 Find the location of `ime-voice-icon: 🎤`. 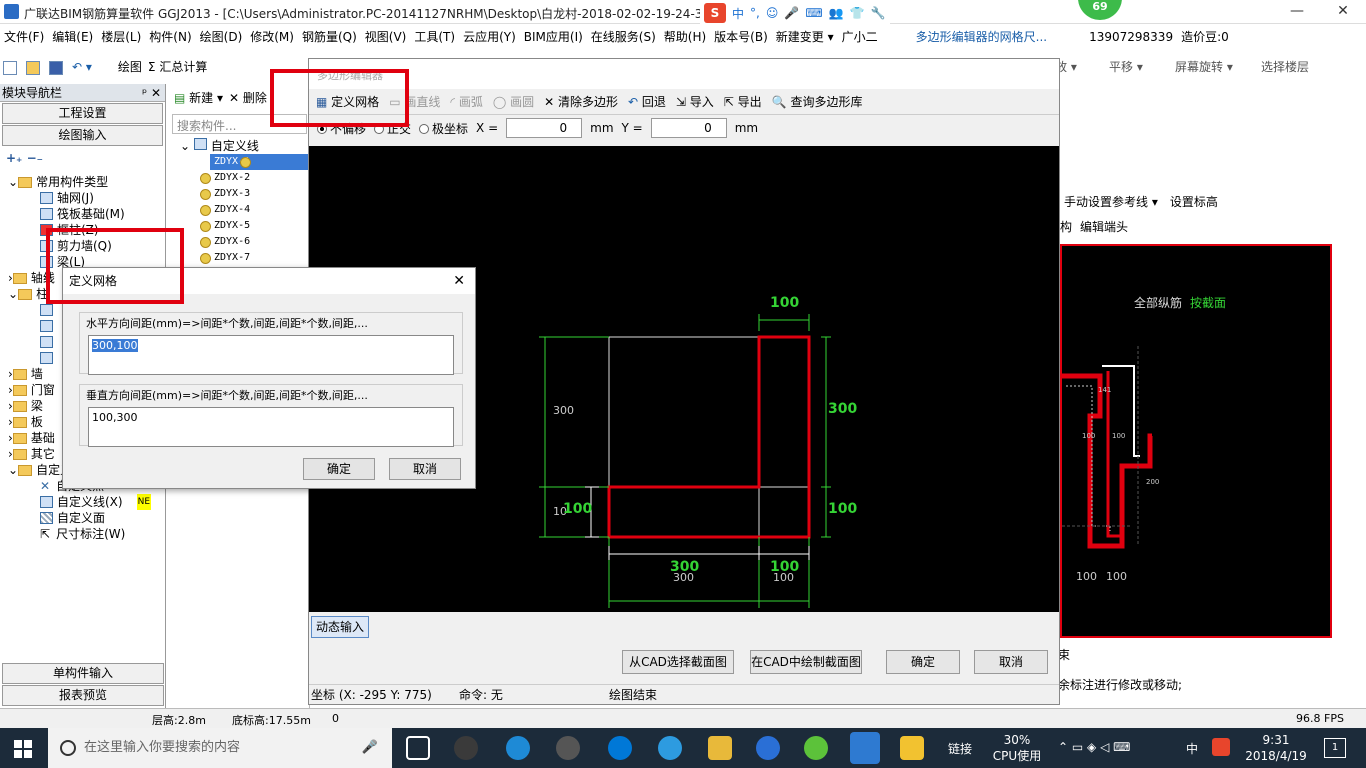

ime-voice-icon: 🎤 is located at coordinates (791, 13).